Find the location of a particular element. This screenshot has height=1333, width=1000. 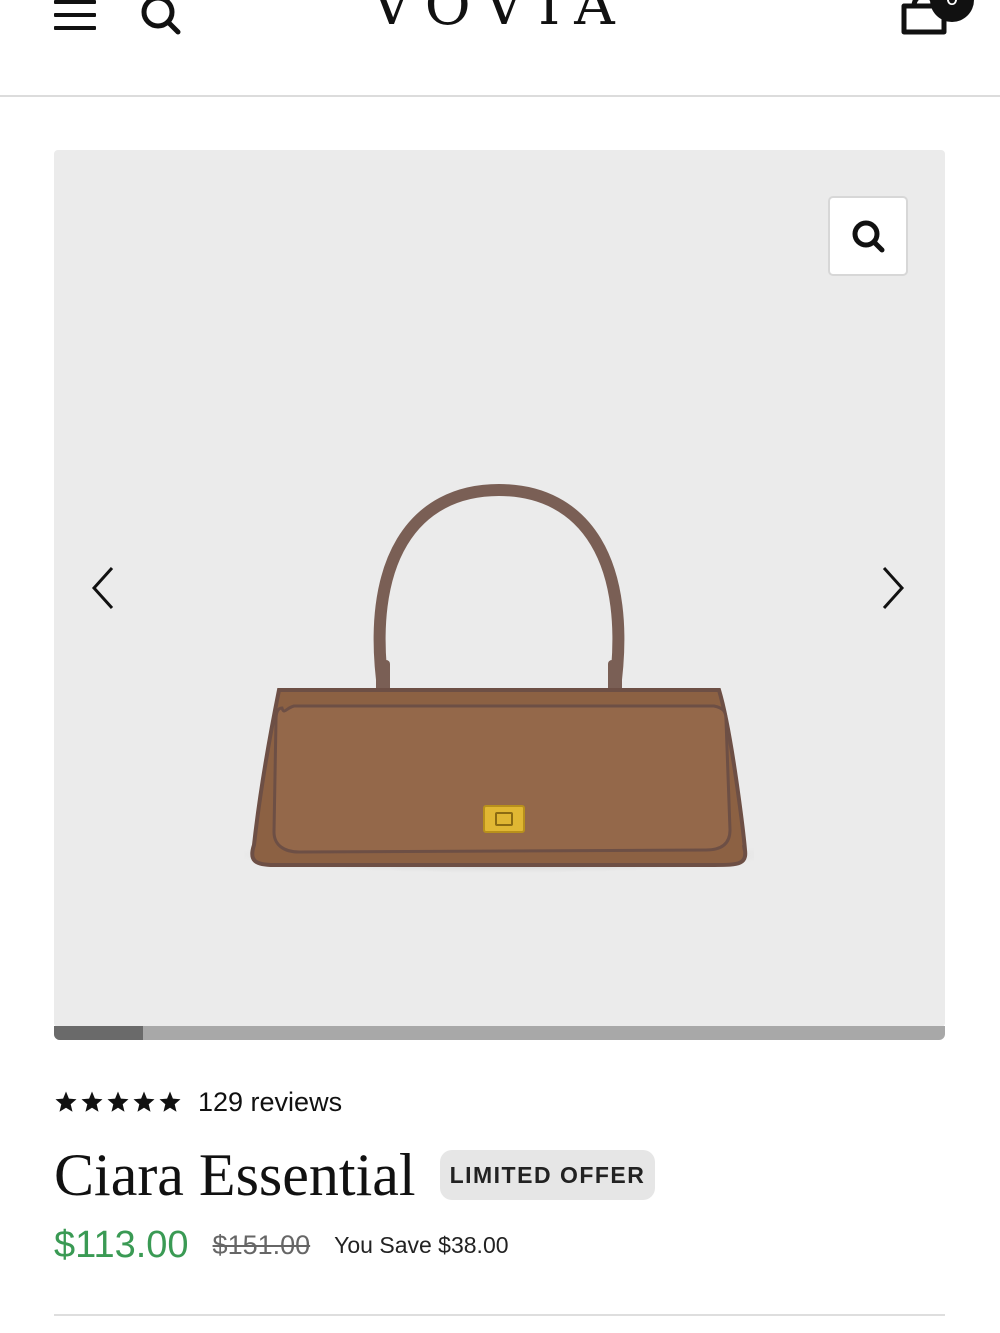

sale-price: $113.00 is located at coordinates (121, 1244).